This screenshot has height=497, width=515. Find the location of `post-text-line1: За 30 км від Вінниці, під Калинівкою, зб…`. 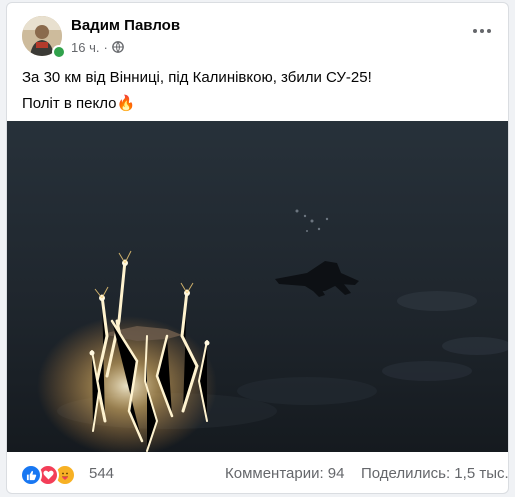

post-text-line1: За 30 км від Вінниці, під Калинівкою, зб… is located at coordinates (197, 77).